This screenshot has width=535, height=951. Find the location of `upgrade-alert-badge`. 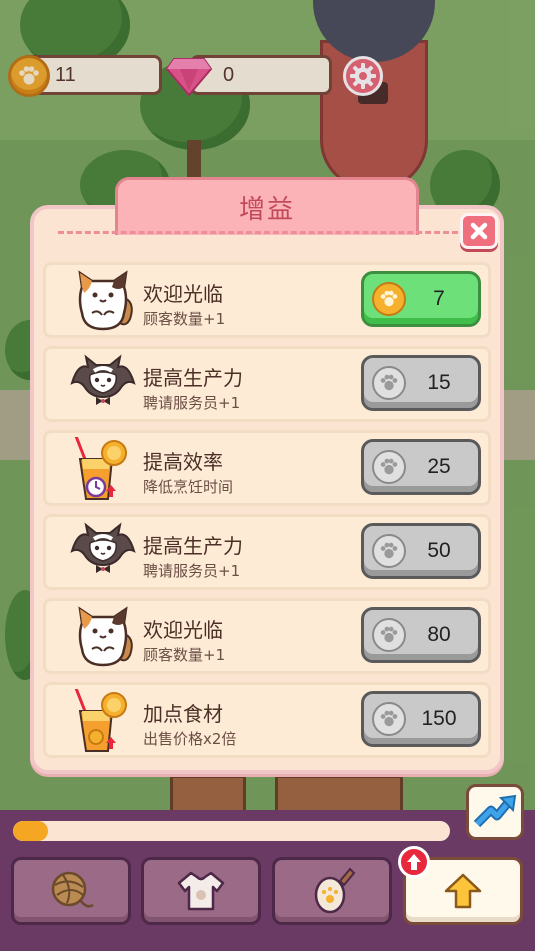

upgrade-alert-badge is located at coordinates (414, 862).